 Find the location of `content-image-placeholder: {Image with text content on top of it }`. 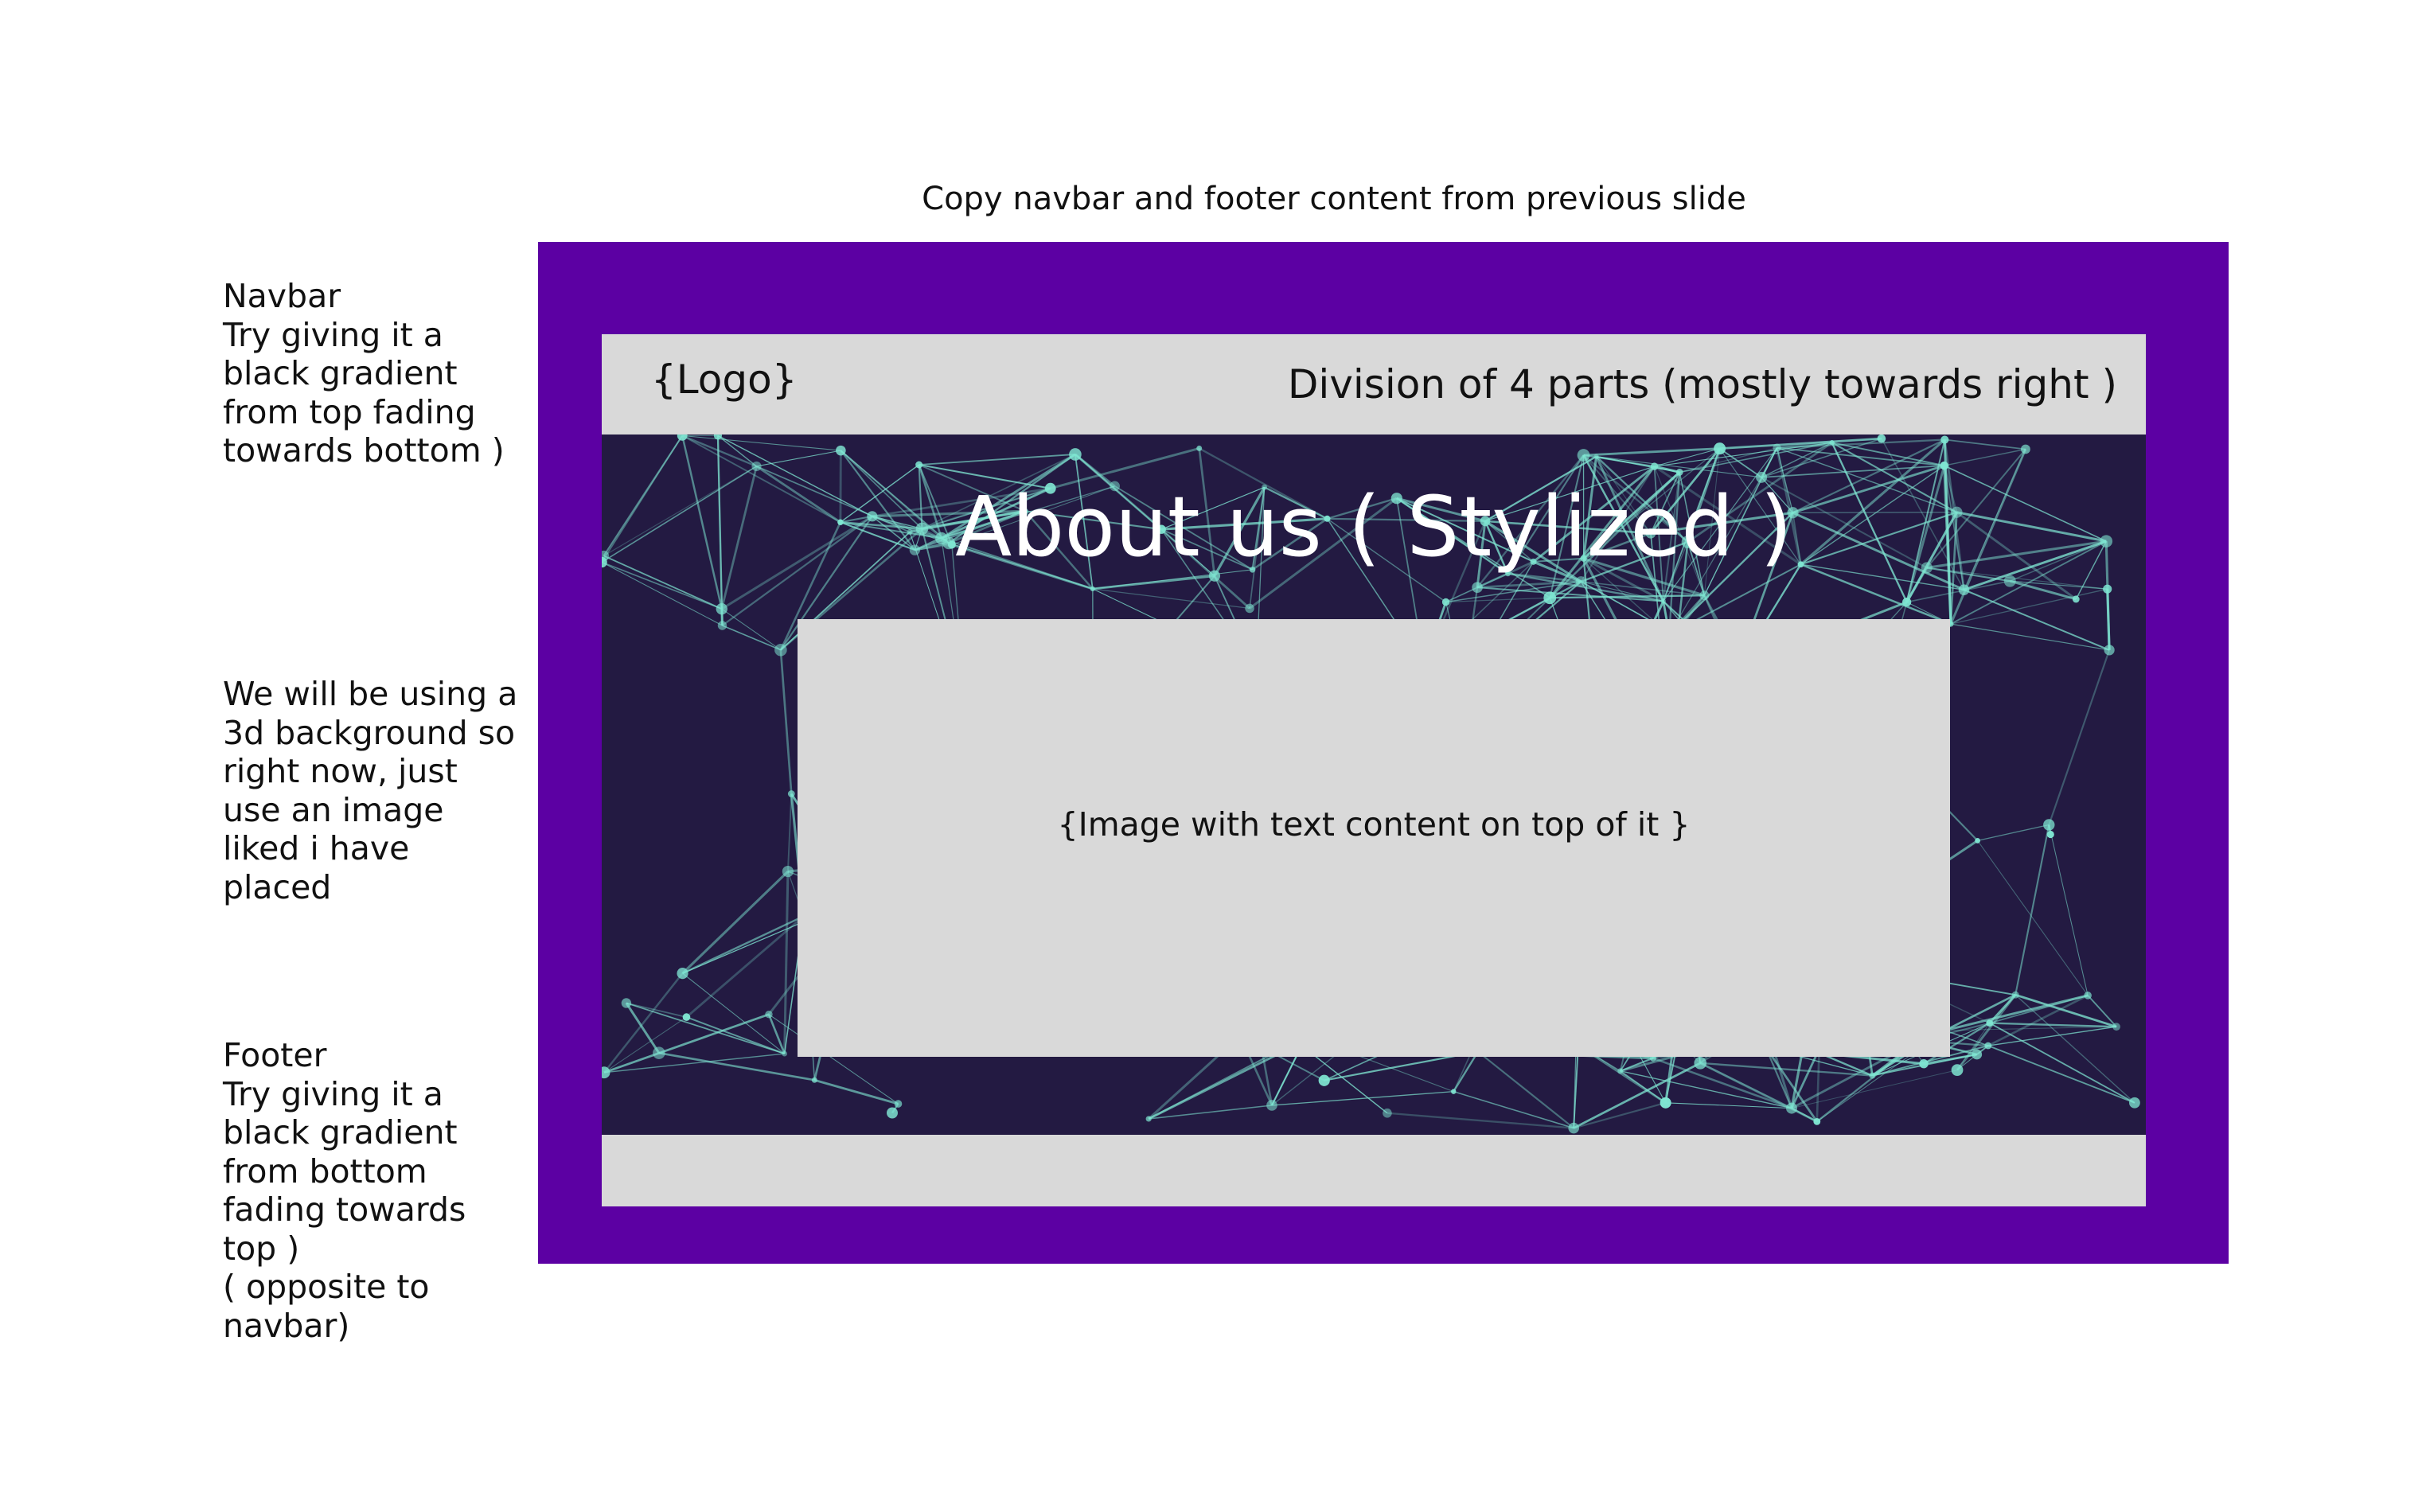

content-image-placeholder: {Image with text content on top of it } is located at coordinates (1374, 838).